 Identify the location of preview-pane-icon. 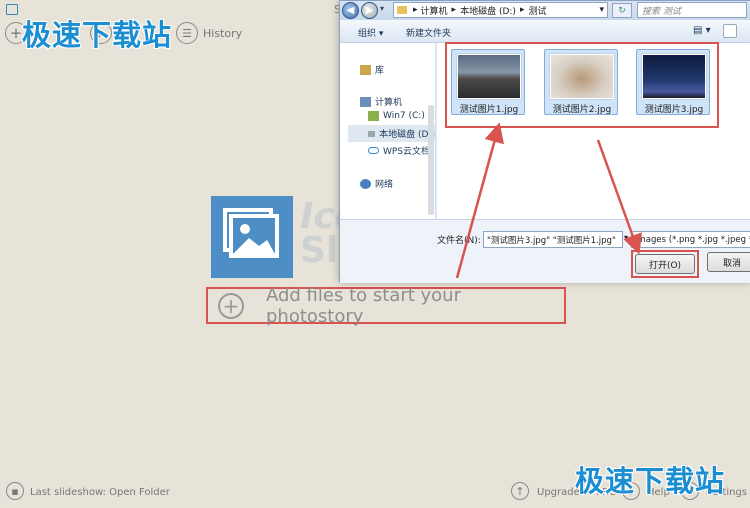
(730, 31).